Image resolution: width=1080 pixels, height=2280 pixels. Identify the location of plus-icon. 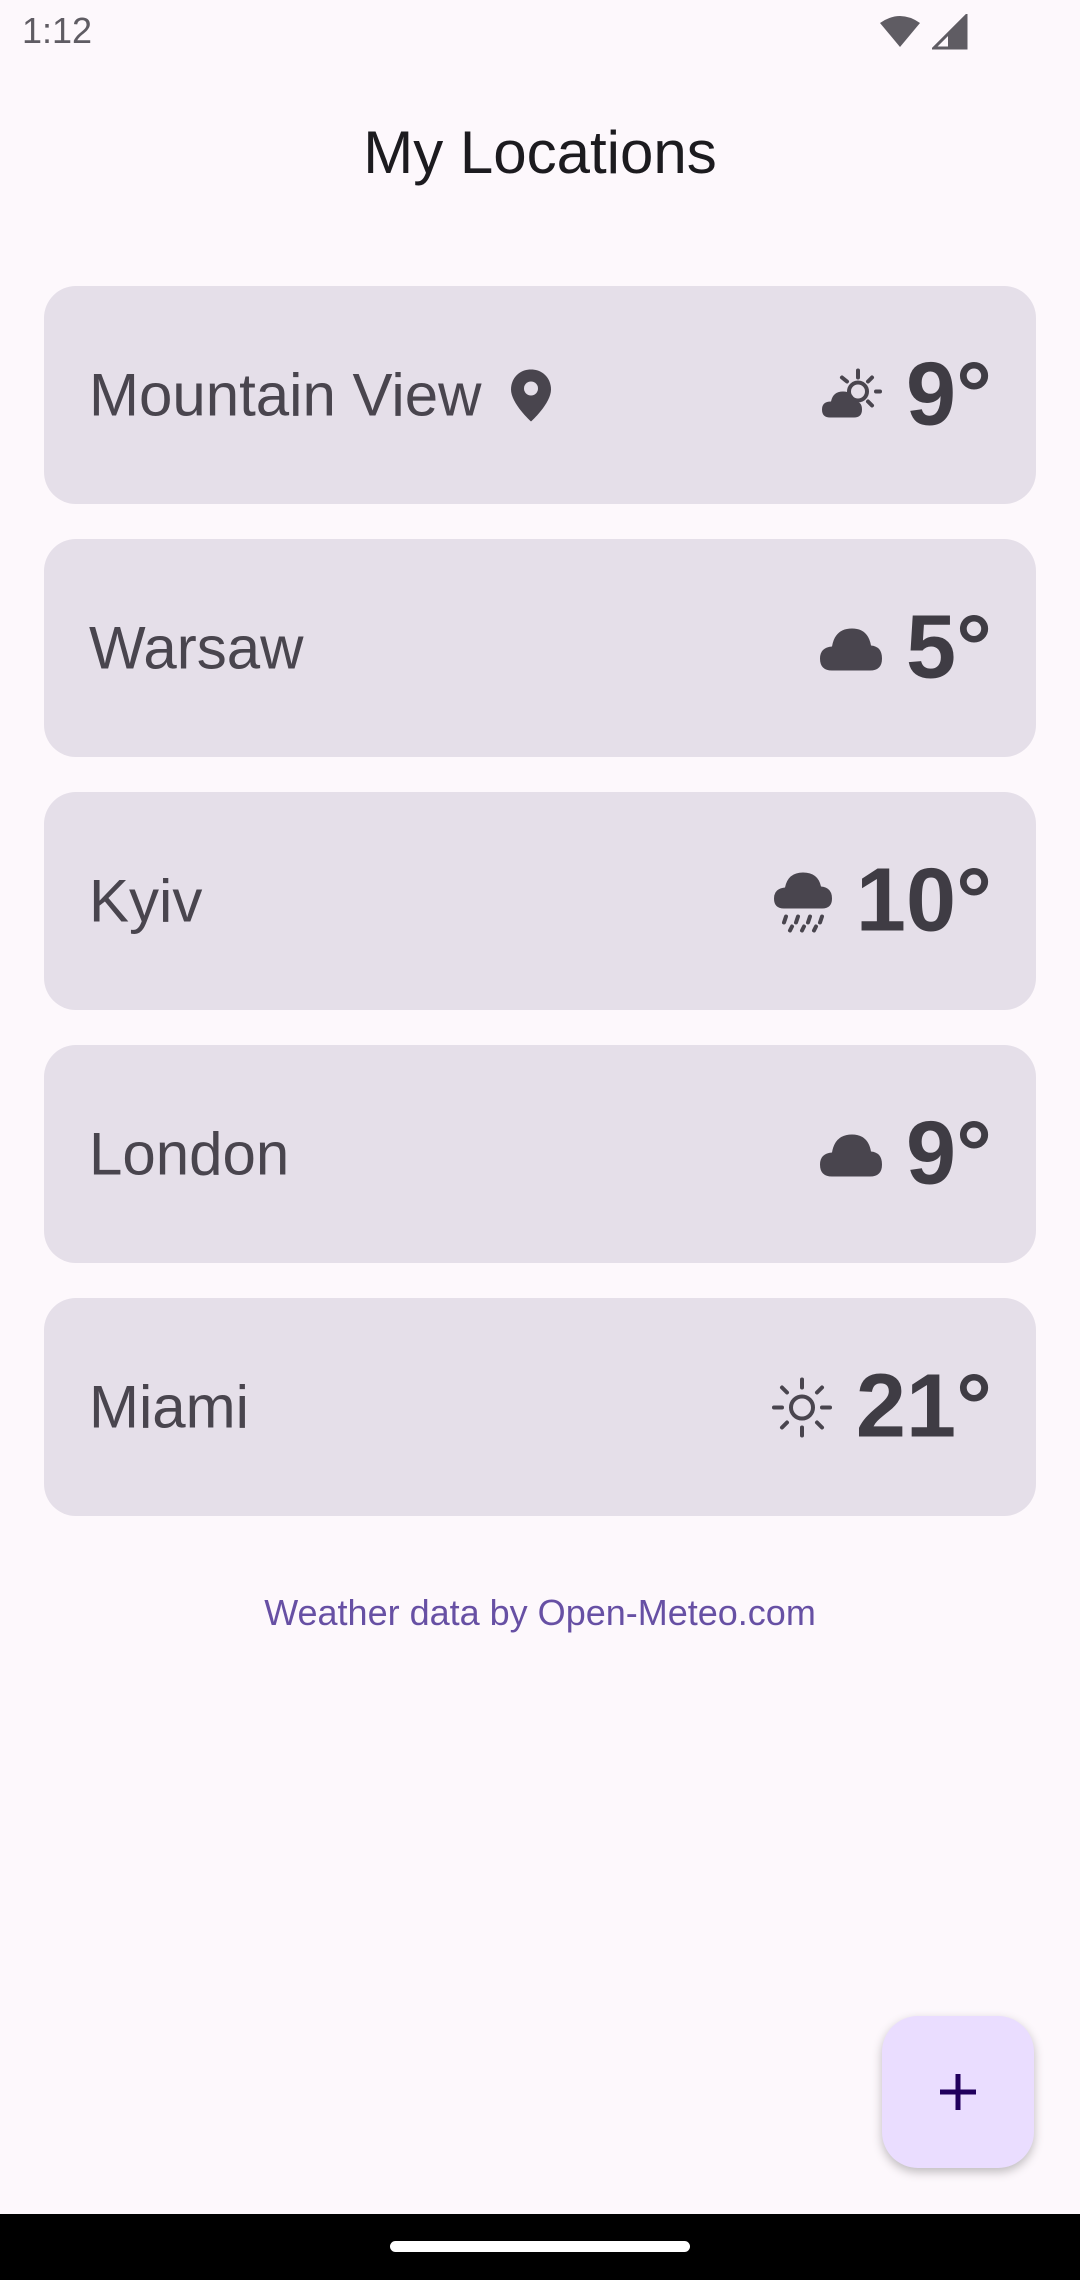
(958, 2092).